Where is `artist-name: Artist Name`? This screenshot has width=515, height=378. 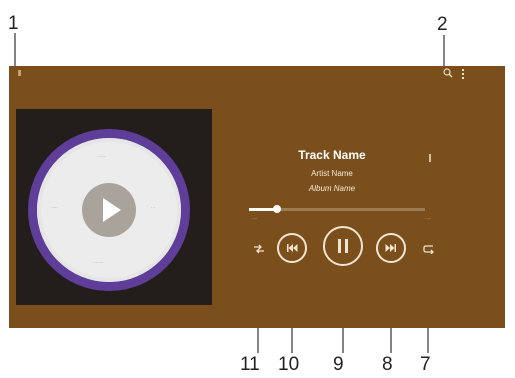 artist-name: Artist Name is located at coordinates (332, 173).